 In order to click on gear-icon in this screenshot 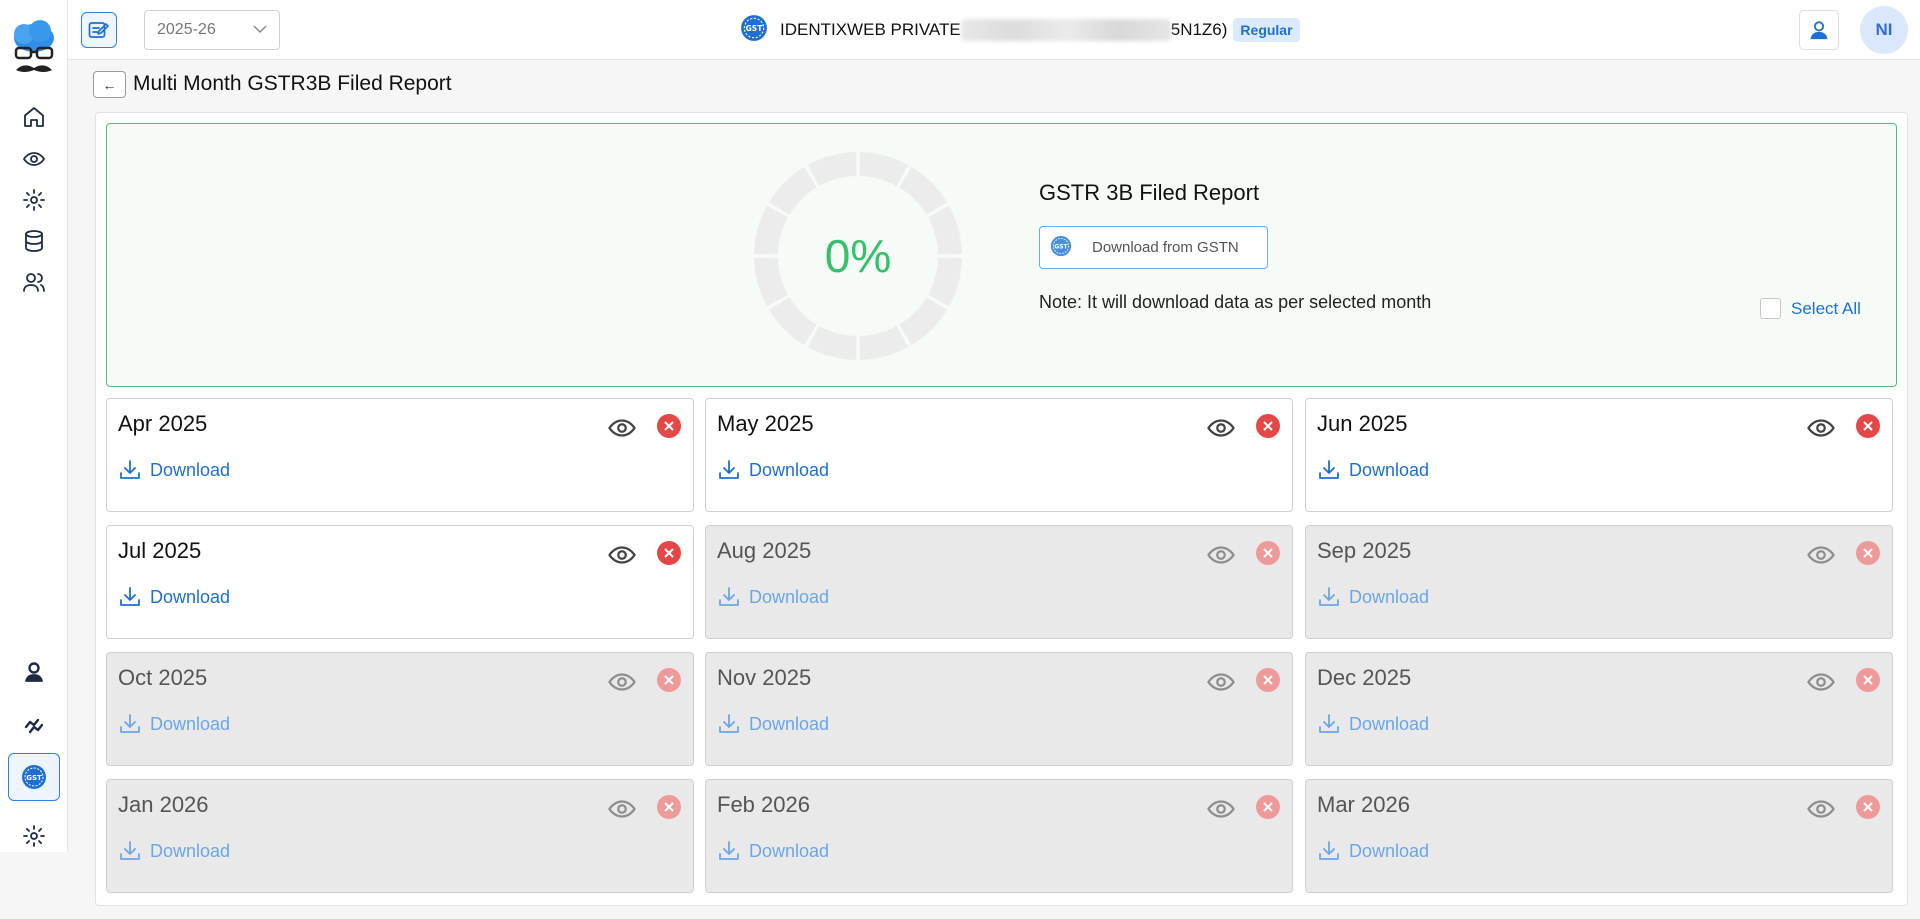, I will do `click(34, 200)`.